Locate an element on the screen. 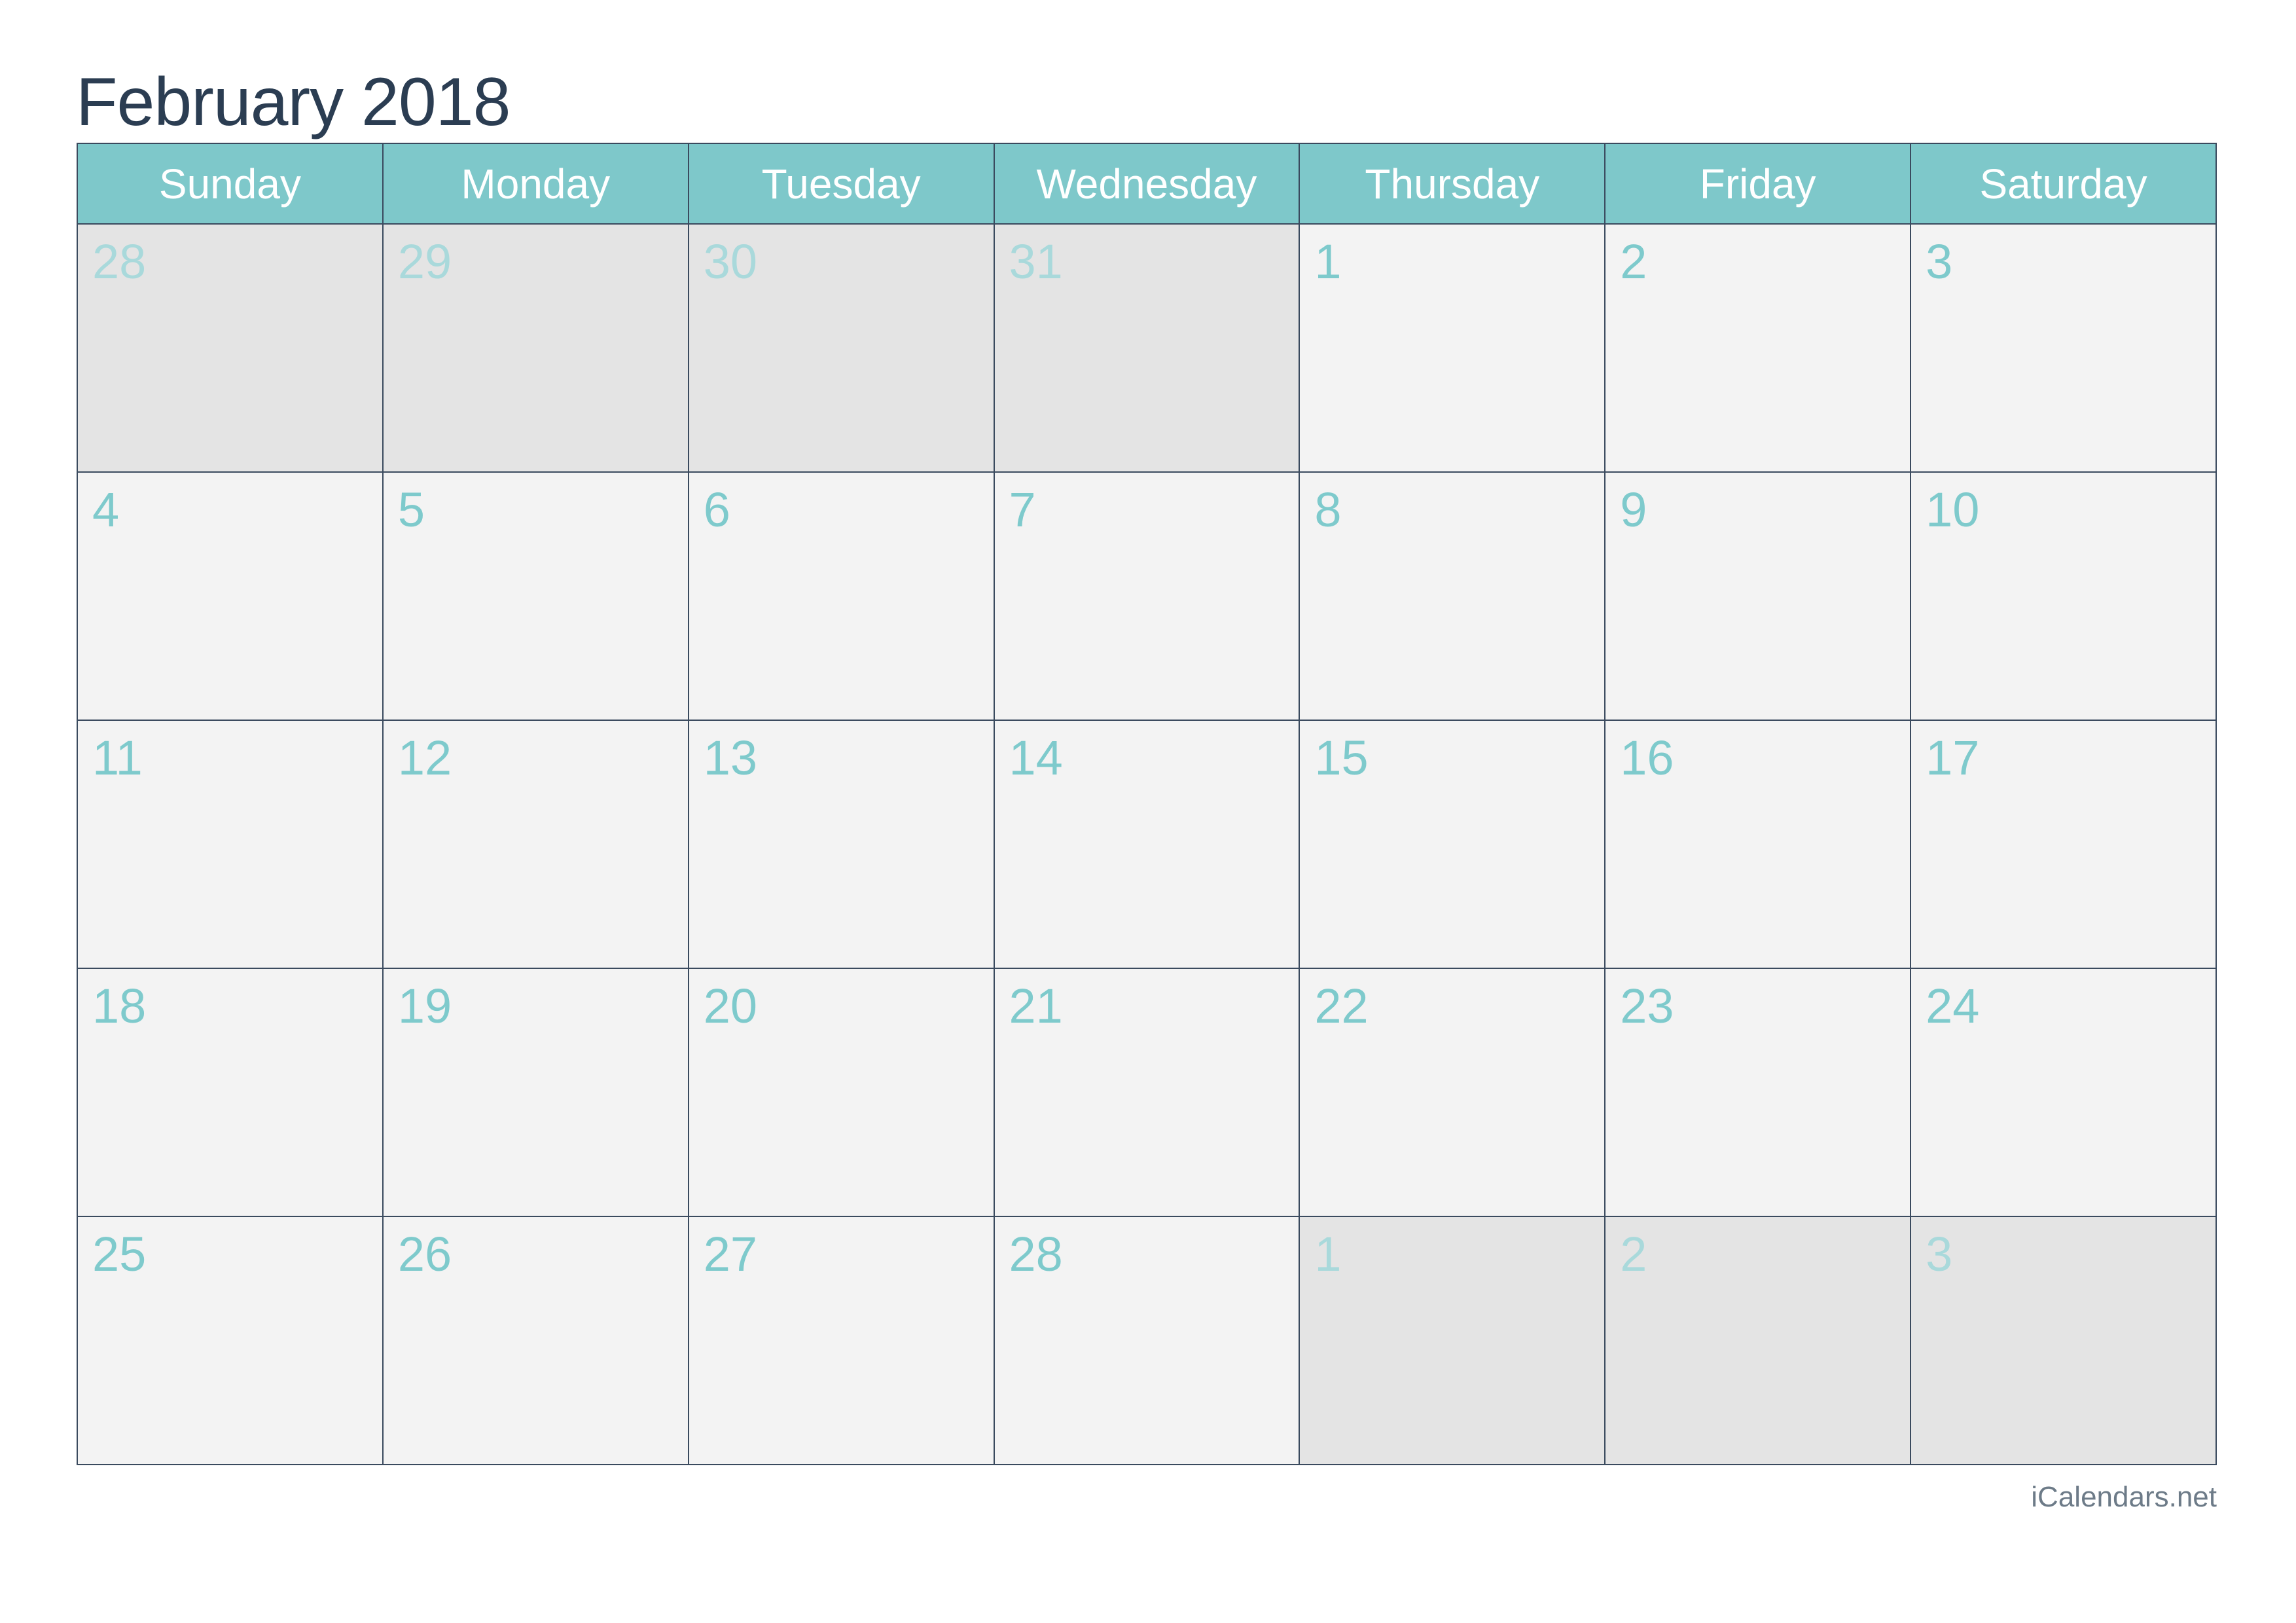  week-row: 28 29 30 31 1 2 3 is located at coordinates (1147, 348).